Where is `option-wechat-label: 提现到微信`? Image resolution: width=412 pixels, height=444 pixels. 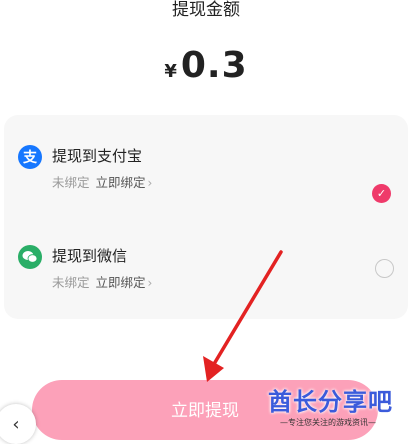
option-wechat-label: 提现到微信 is located at coordinates (90, 256).